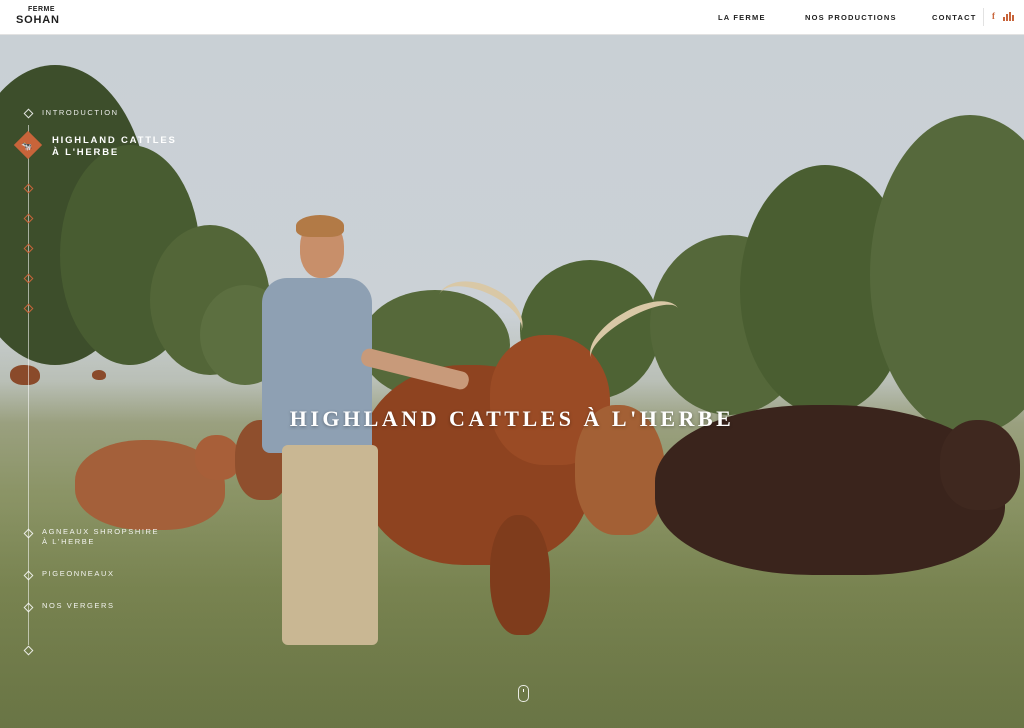 The image size is (1024, 728). I want to click on cow-icon: 🐄, so click(27, 146).